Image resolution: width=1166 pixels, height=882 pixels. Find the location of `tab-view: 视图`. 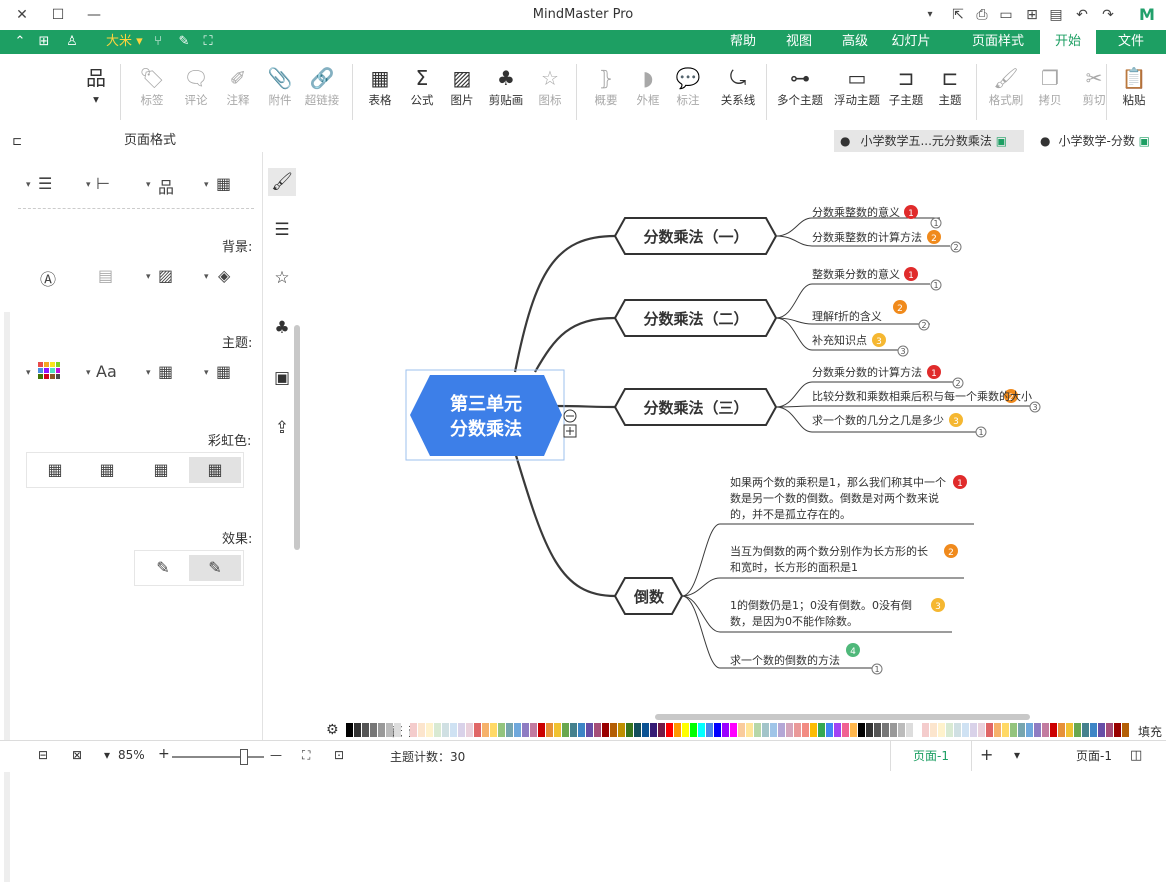

tab-view: 视图 is located at coordinates (799, 42).